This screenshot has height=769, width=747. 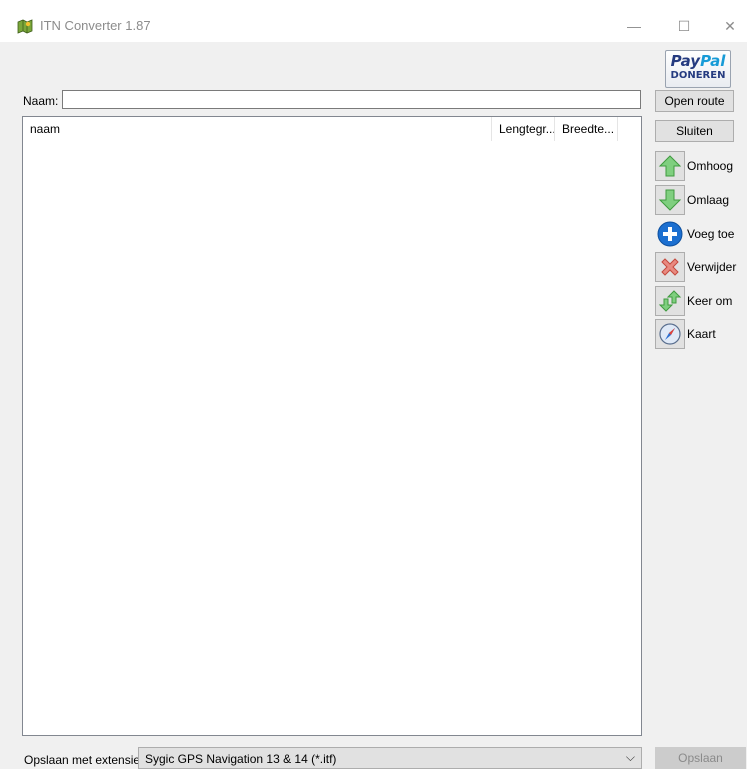 I want to click on open-route-button: Open route, so click(x=694, y=101).